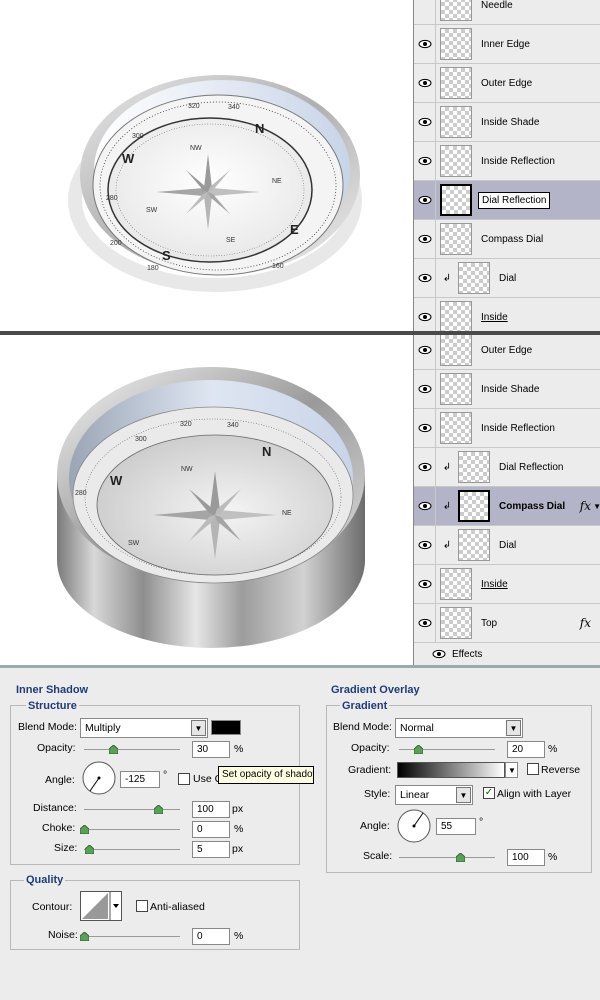  What do you see at coordinates (144, 728) in the screenshot?
I see `blend-mode-select: Multiply ▼` at bounding box center [144, 728].